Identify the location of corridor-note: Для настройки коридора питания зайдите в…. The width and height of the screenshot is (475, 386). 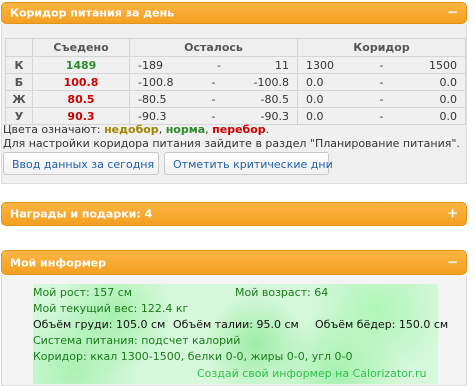
(231, 143).